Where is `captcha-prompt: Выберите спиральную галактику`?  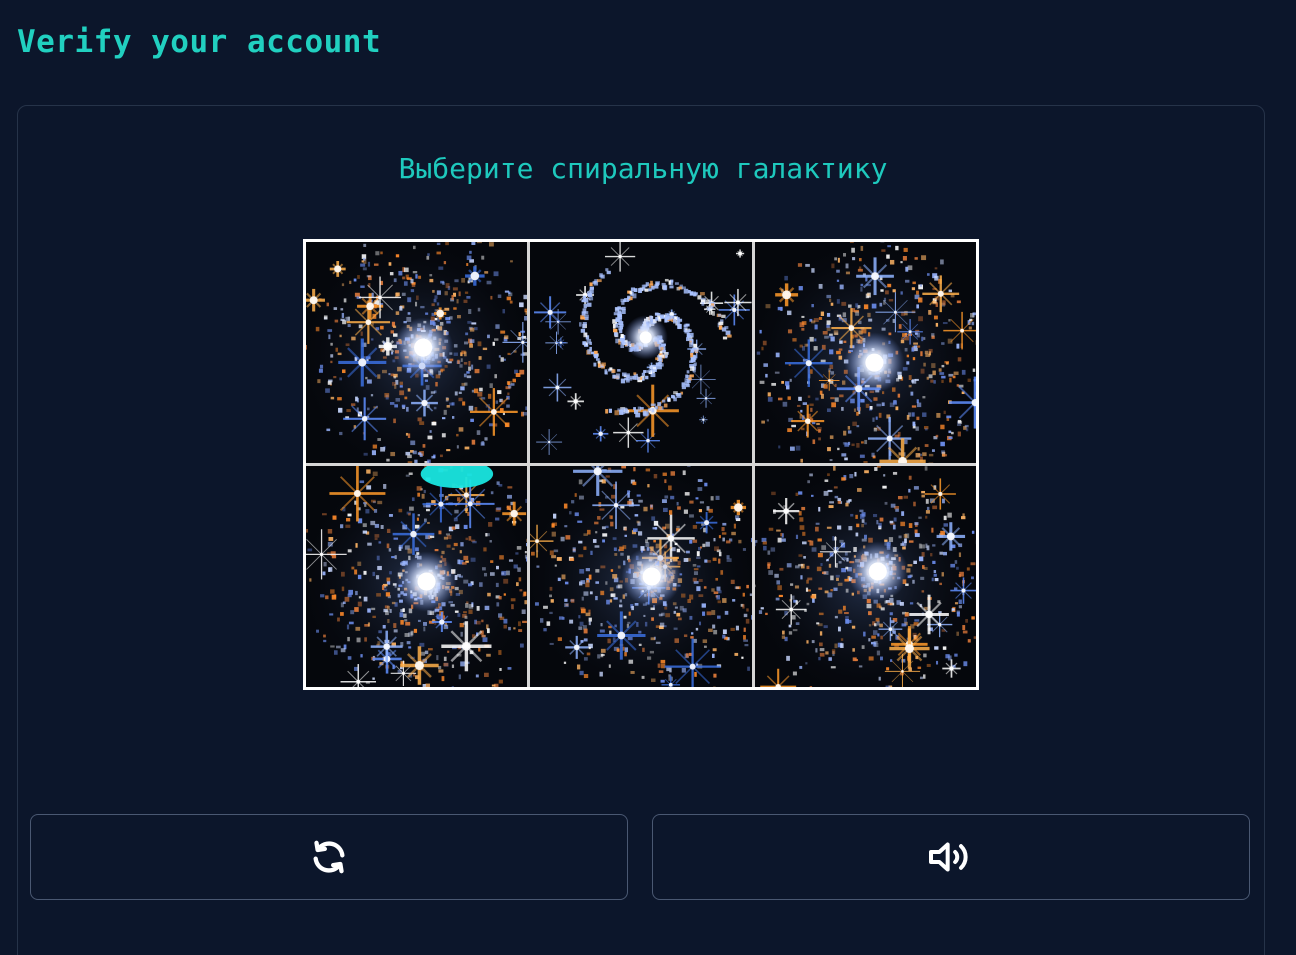 captcha-prompt: Выберите спиральную галактику is located at coordinates (643, 168).